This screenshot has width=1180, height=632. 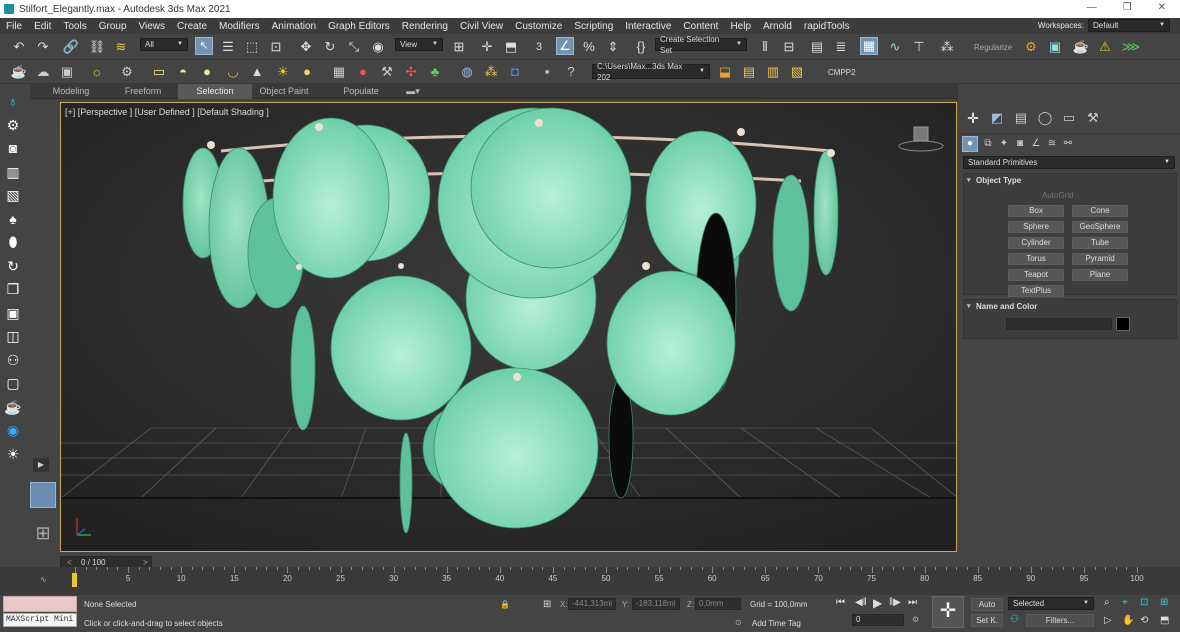 I want to click on x-coordinate: -441,313mi, so click(x=592, y=604).